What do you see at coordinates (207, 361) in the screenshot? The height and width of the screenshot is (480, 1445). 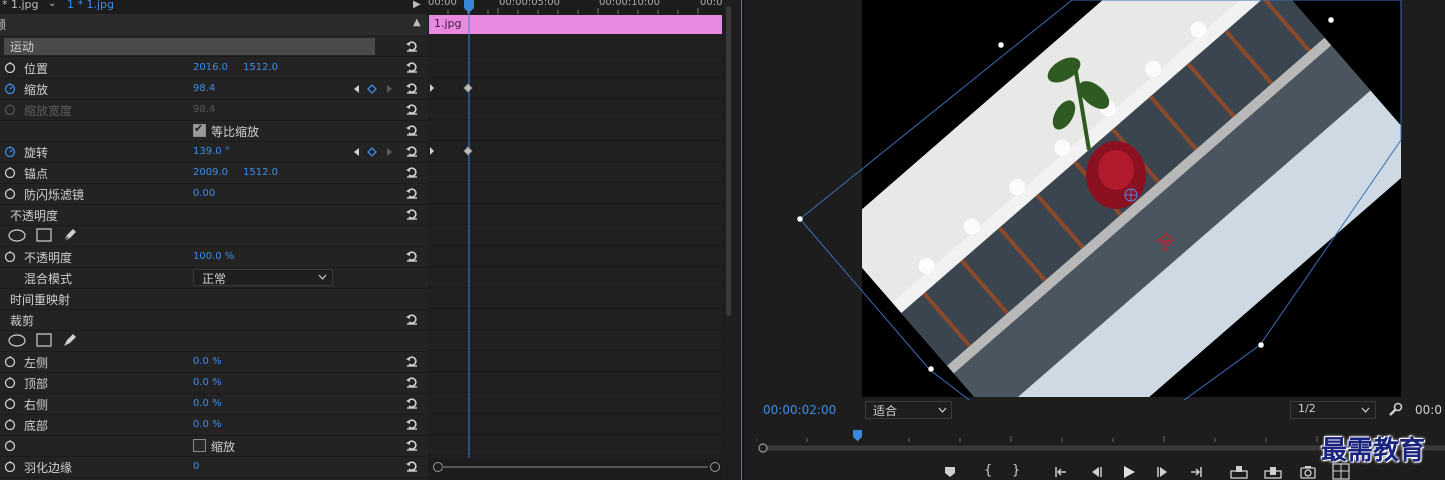 I see `crop-left-value: 0.0 %` at bounding box center [207, 361].